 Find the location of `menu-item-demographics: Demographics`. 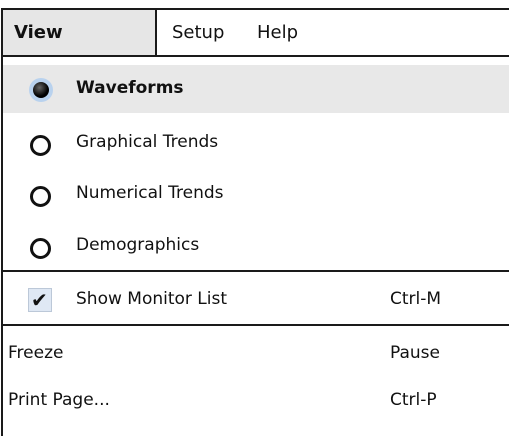

menu-item-demographics: Demographics is located at coordinates (256, 246).